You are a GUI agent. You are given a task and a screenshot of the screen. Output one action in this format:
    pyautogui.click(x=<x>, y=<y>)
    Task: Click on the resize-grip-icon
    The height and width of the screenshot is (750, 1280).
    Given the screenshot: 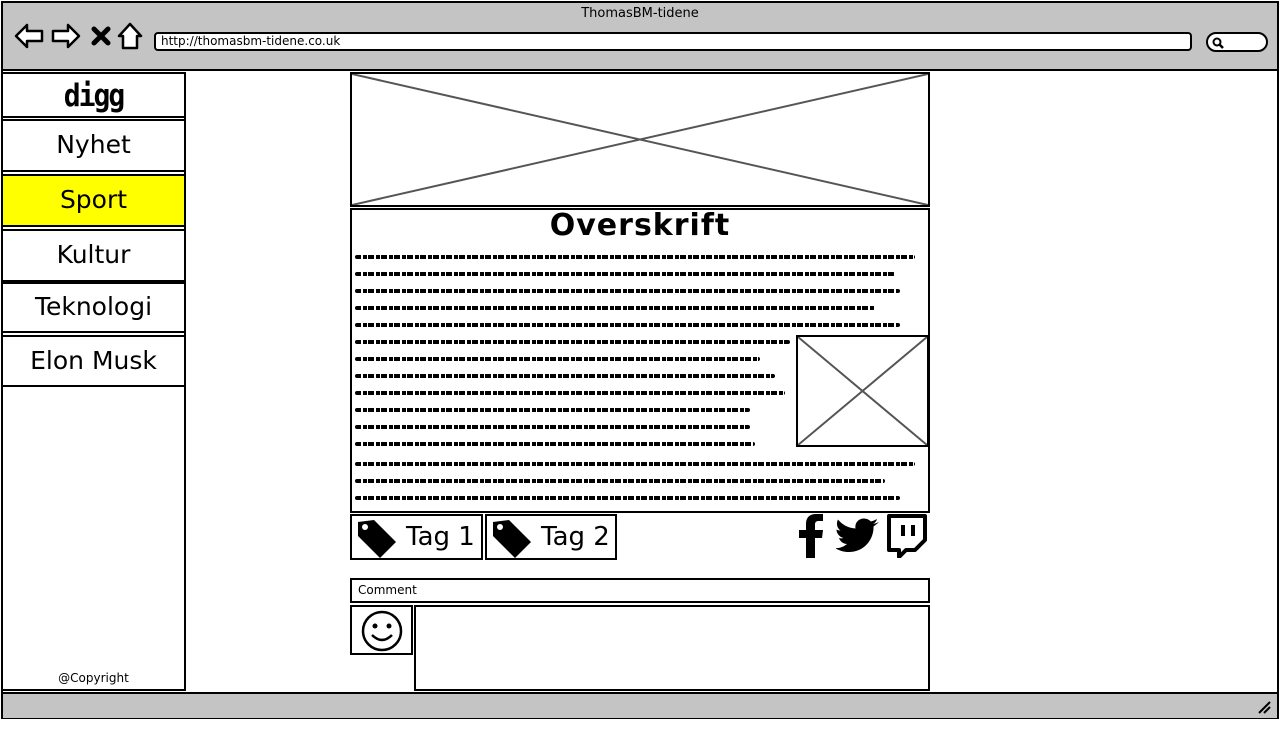 What is the action you would take?
    pyautogui.click(x=1264, y=707)
    